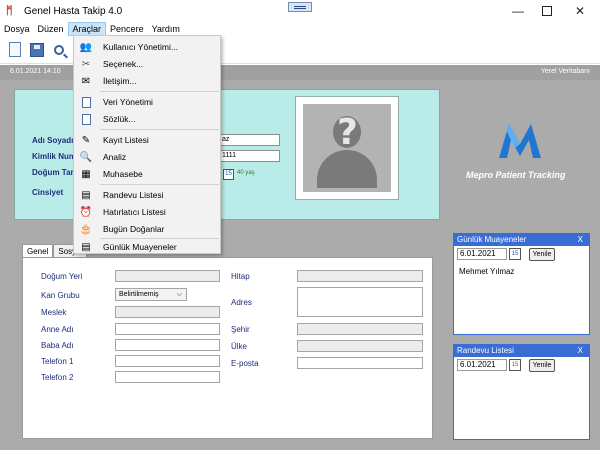 The height and width of the screenshot is (450, 600). I want to click on search-icon, so click(59, 49).